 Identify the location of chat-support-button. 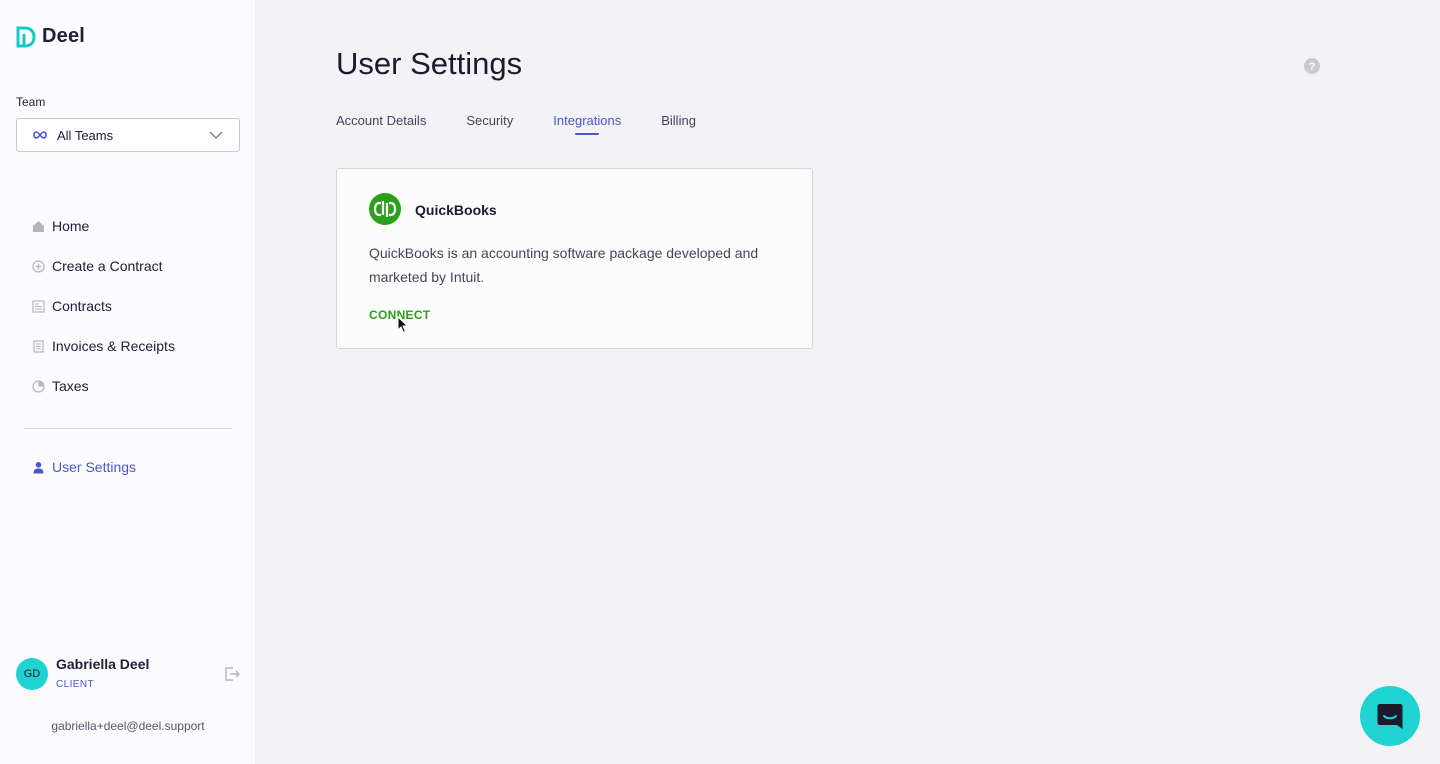
(1390, 716).